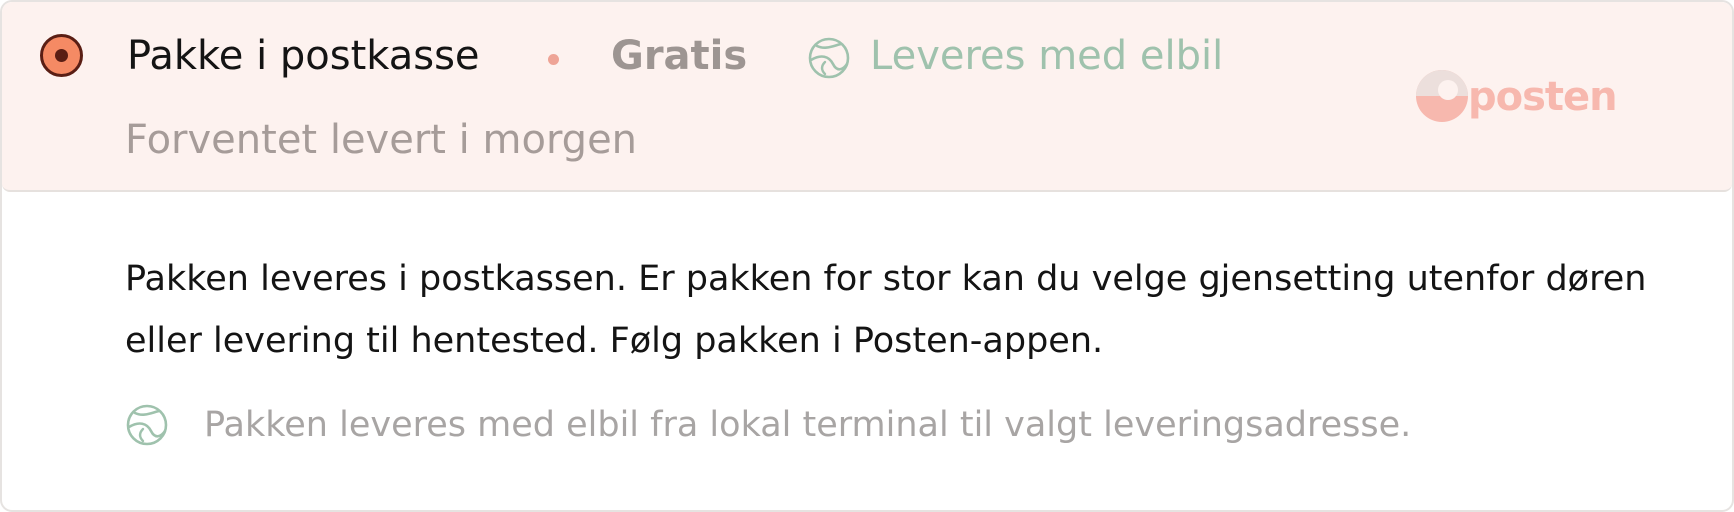 Image resolution: width=1734 pixels, height=512 pixels. I want to click on posten-logo: posten, so click(1516, 99).